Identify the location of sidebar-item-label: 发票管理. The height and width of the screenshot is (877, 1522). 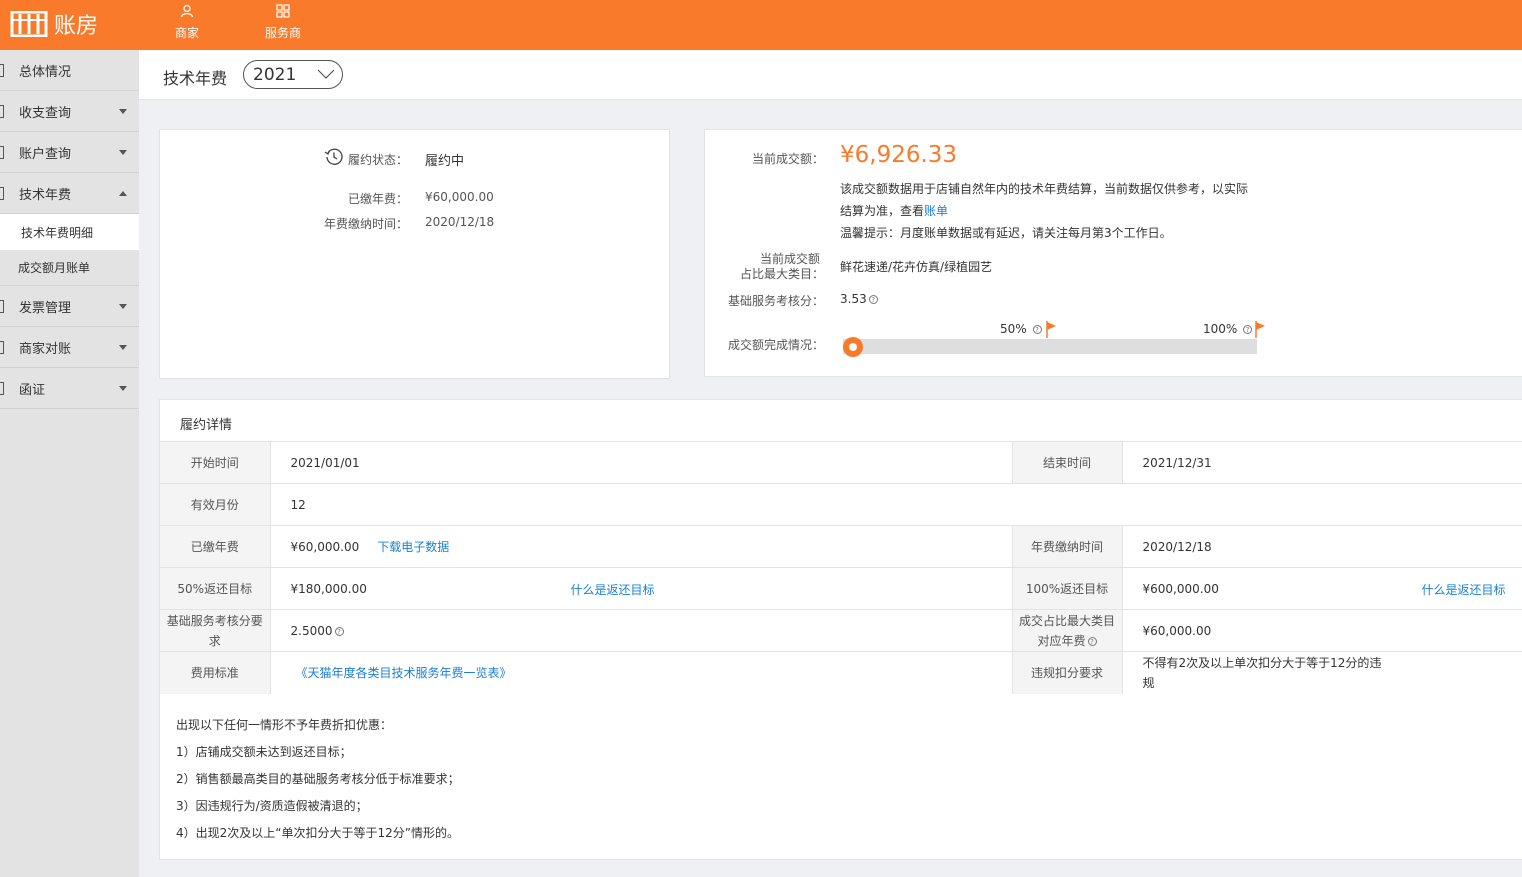
(45, 308).